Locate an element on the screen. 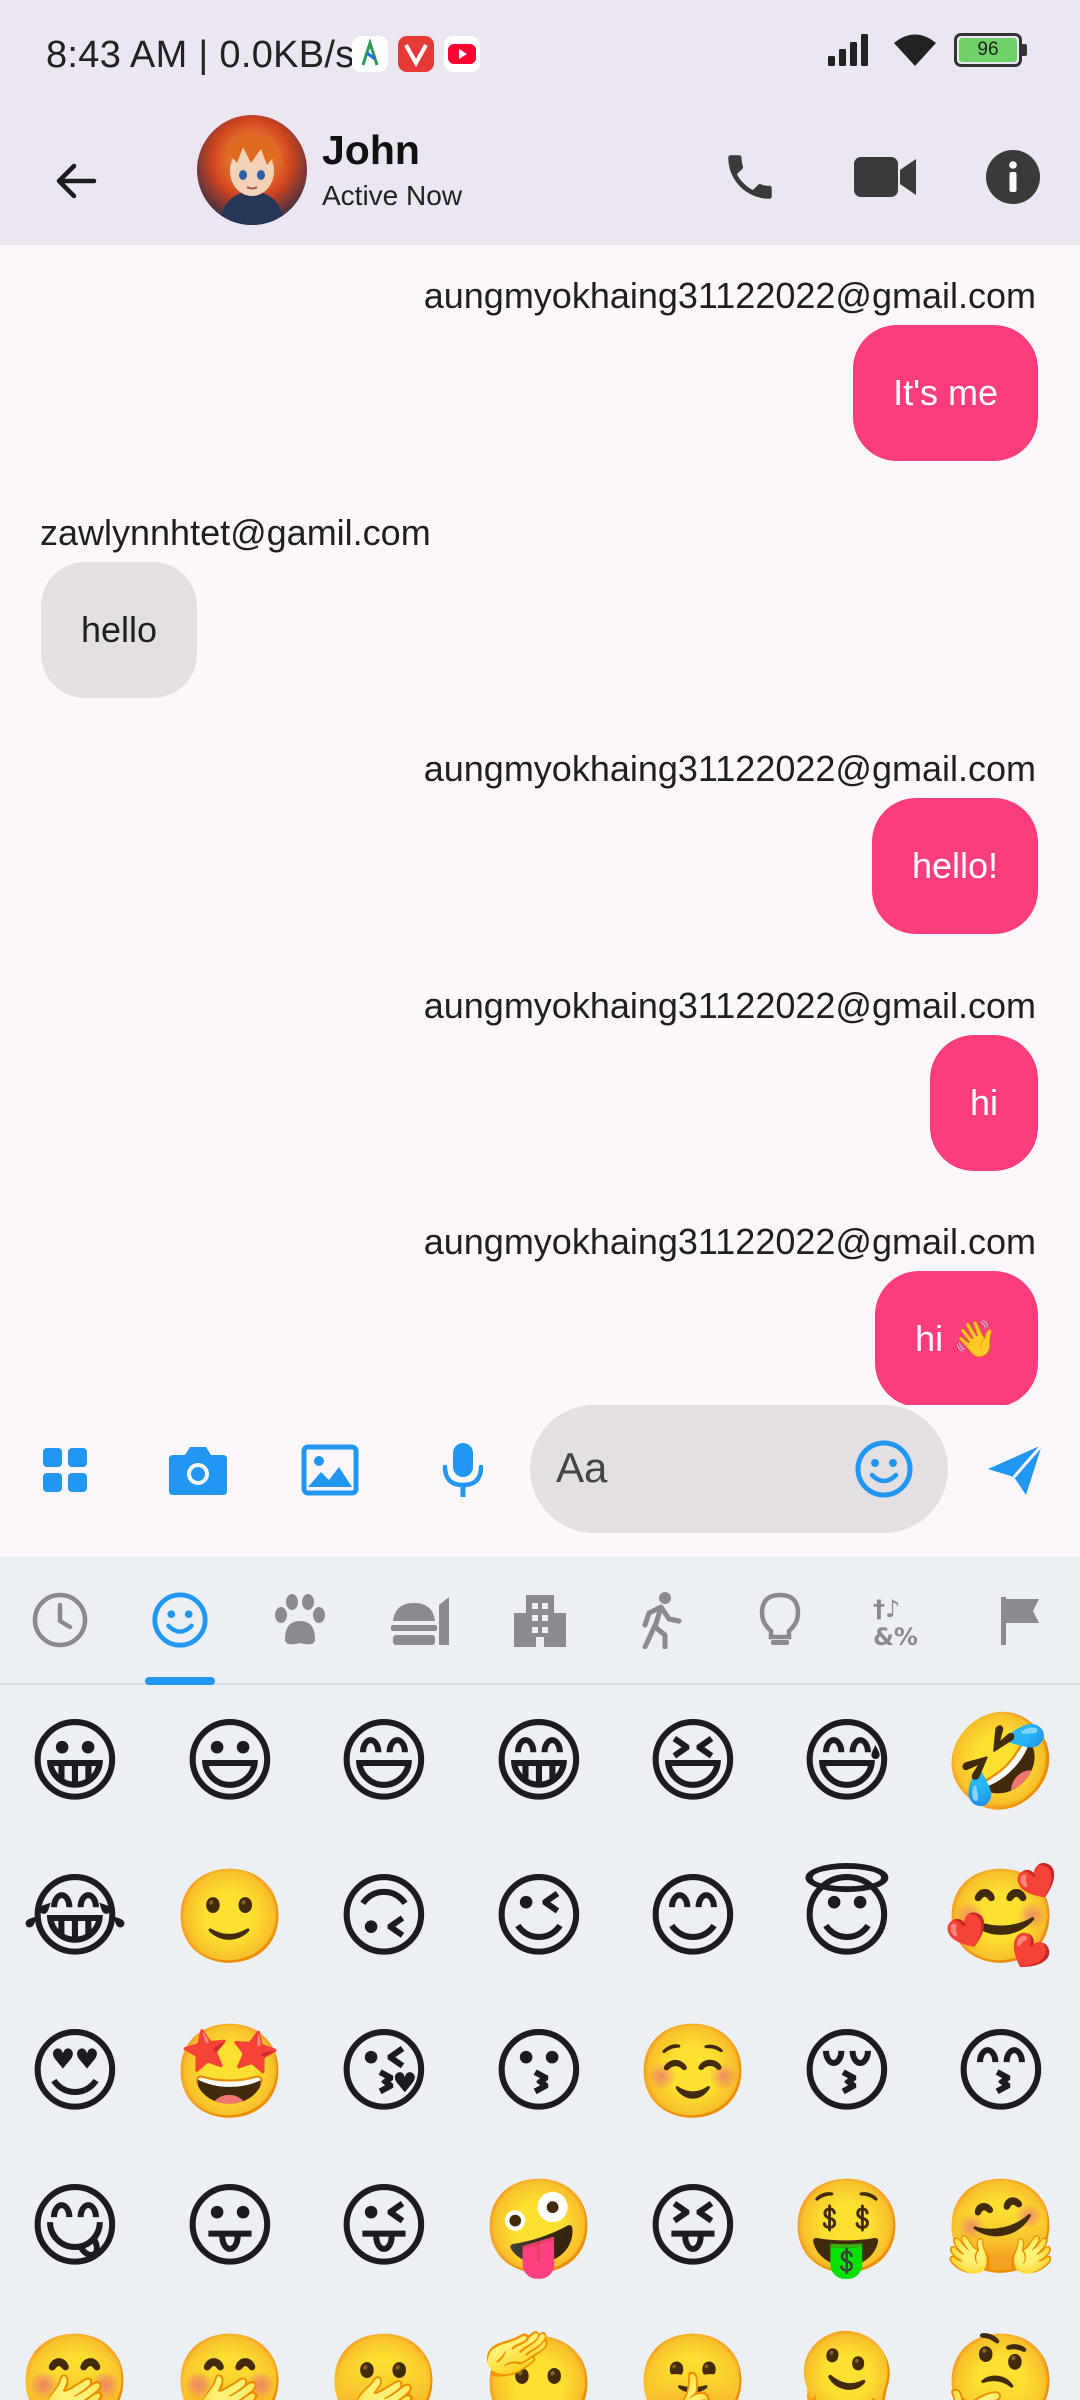  emoji-key: 🙃 is located at coordinates (384, 1917).